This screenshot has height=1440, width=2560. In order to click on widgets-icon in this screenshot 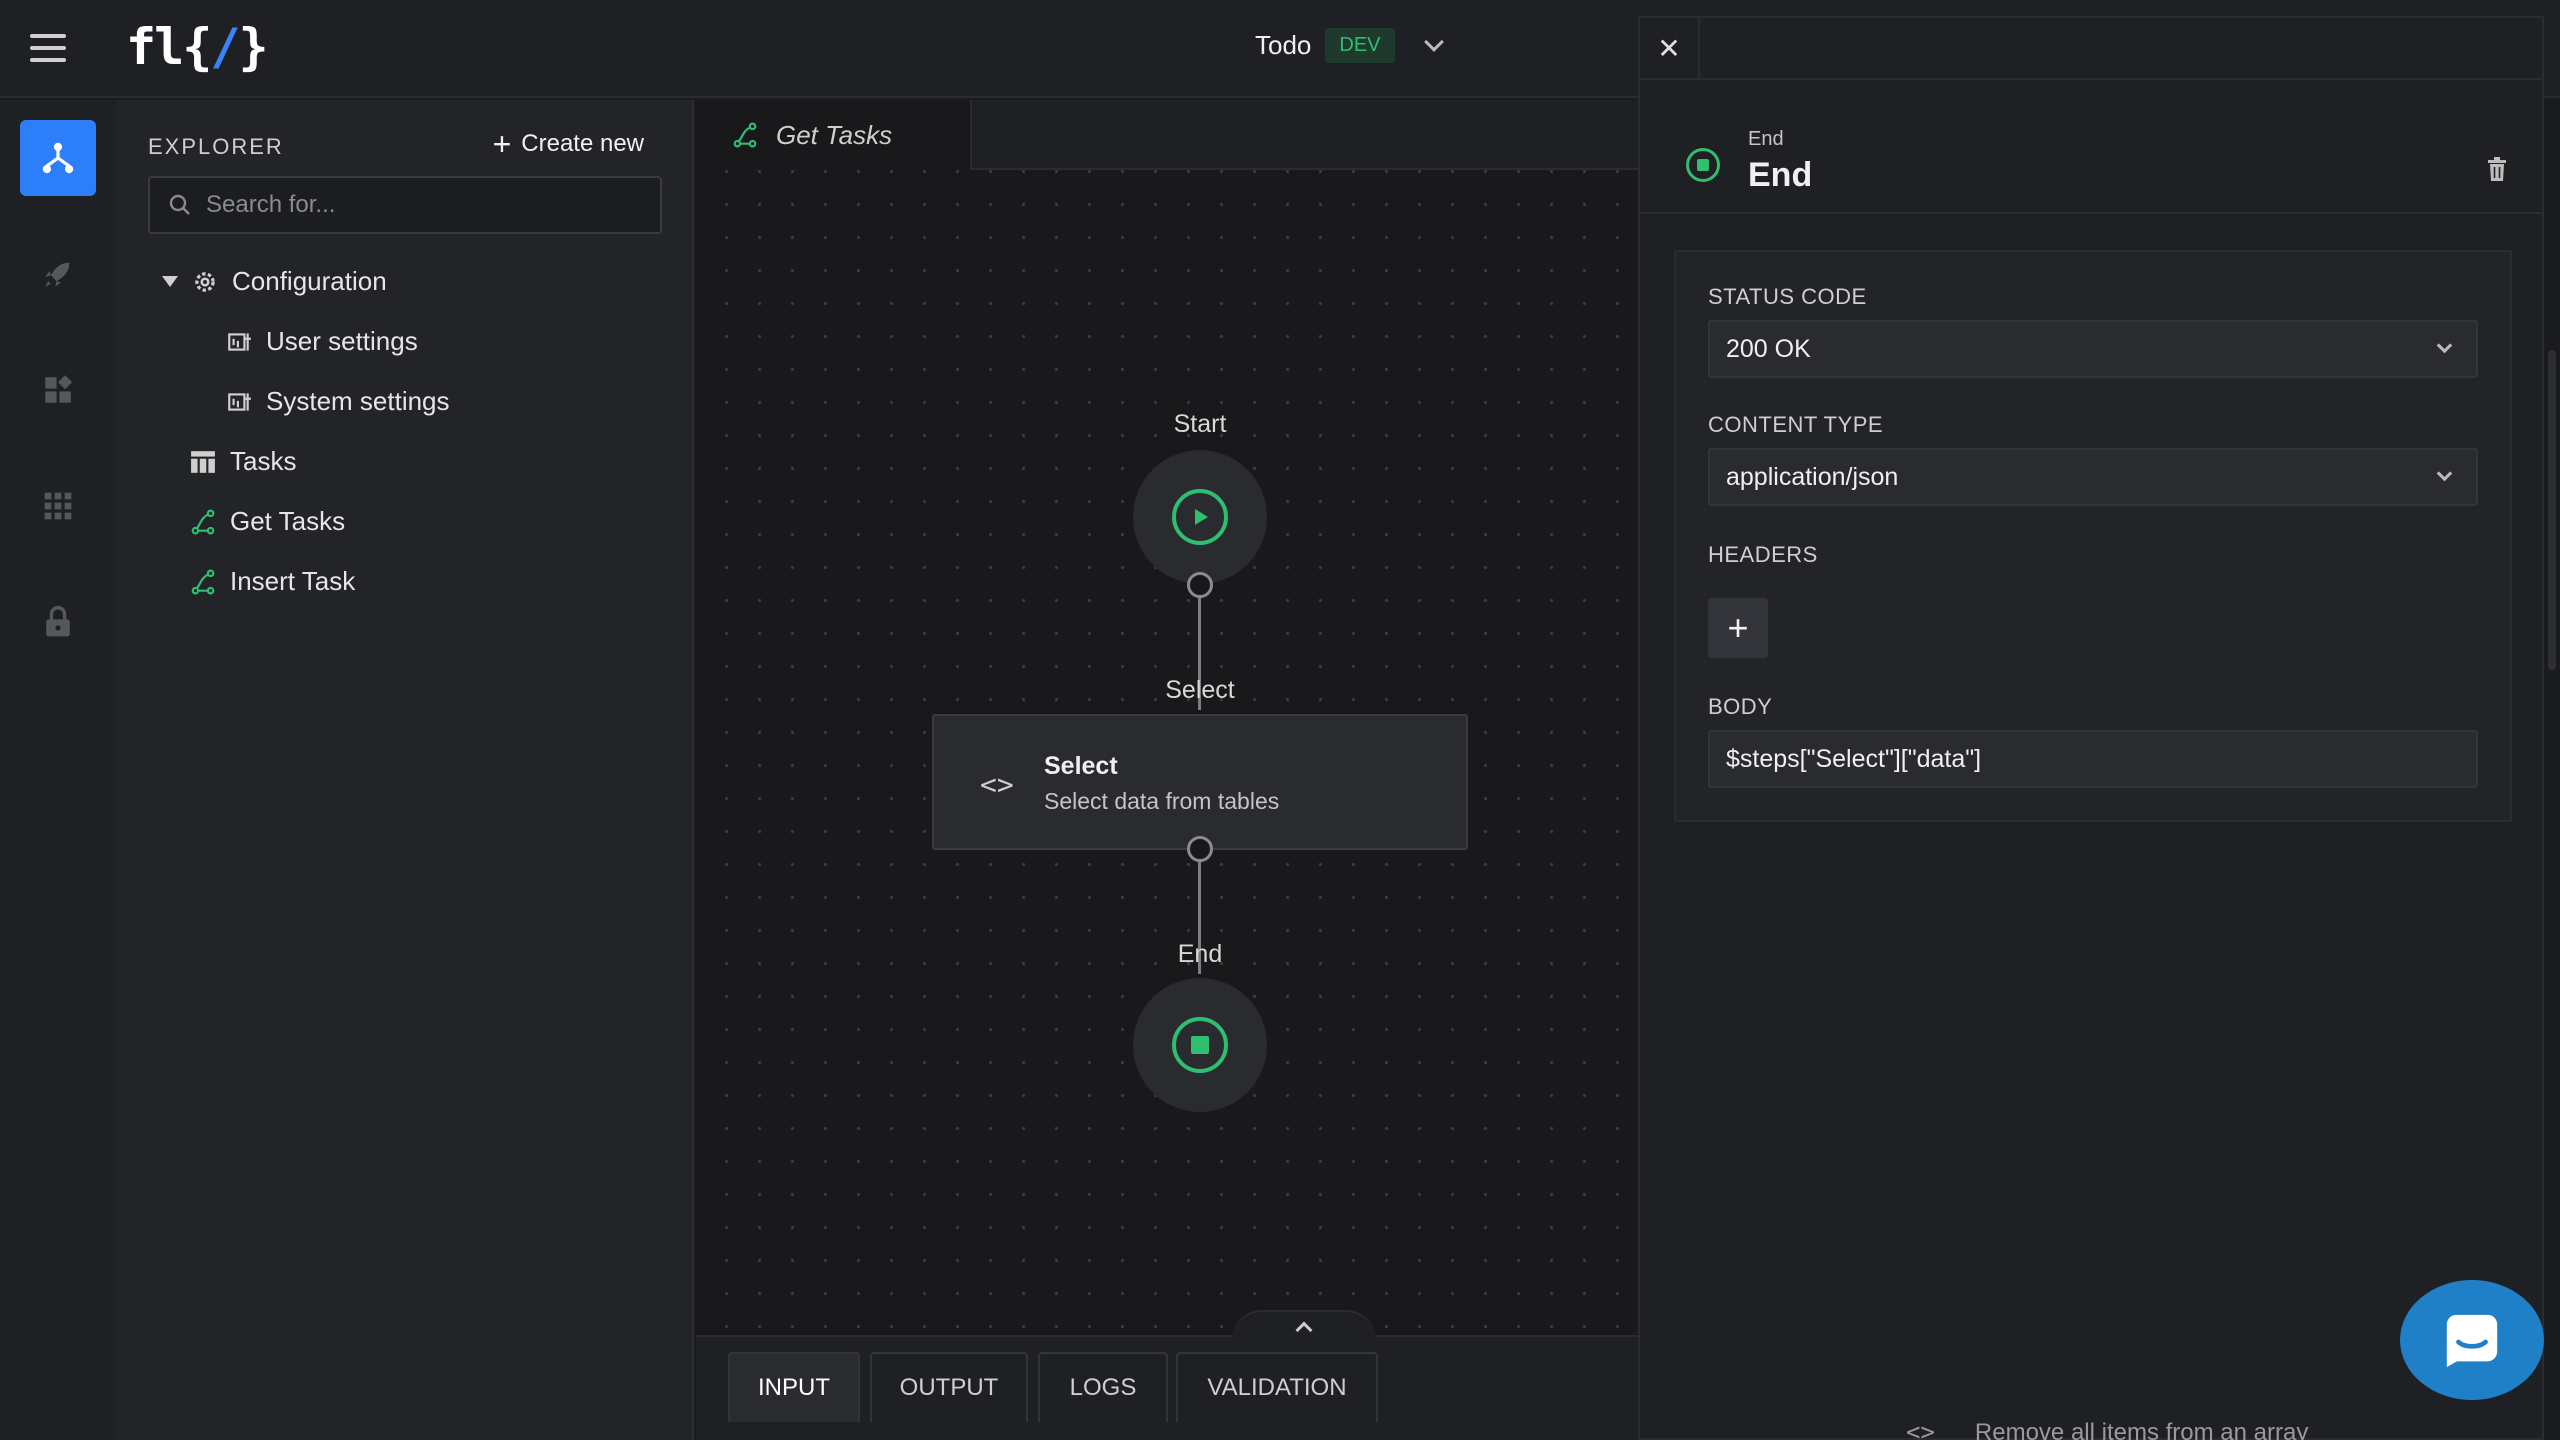, I will do `click(58, 390)`.